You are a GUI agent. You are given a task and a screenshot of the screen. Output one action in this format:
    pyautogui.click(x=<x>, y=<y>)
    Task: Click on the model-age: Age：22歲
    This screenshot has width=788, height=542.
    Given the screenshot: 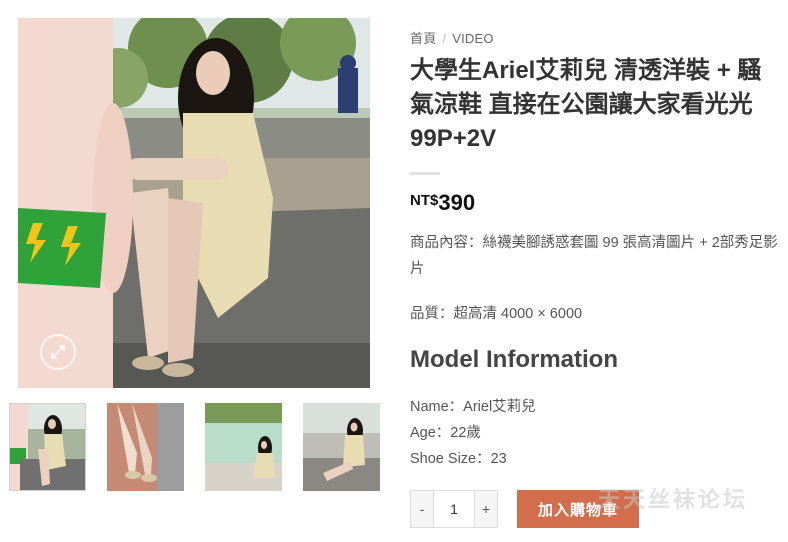 What is the action you would take?
    pyautogui.click(x=445, y=433)
    